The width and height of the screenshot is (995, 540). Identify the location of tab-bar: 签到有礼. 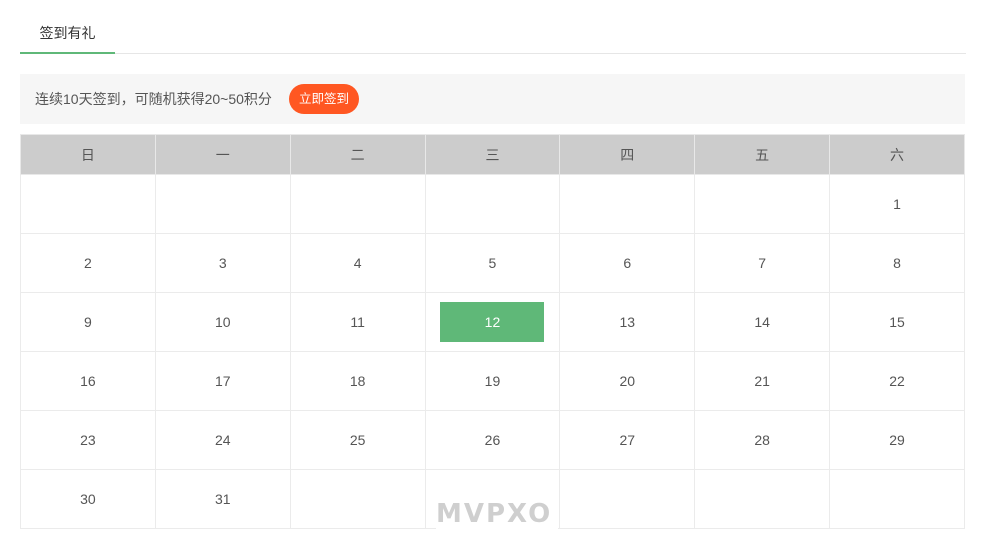
(493, 36).